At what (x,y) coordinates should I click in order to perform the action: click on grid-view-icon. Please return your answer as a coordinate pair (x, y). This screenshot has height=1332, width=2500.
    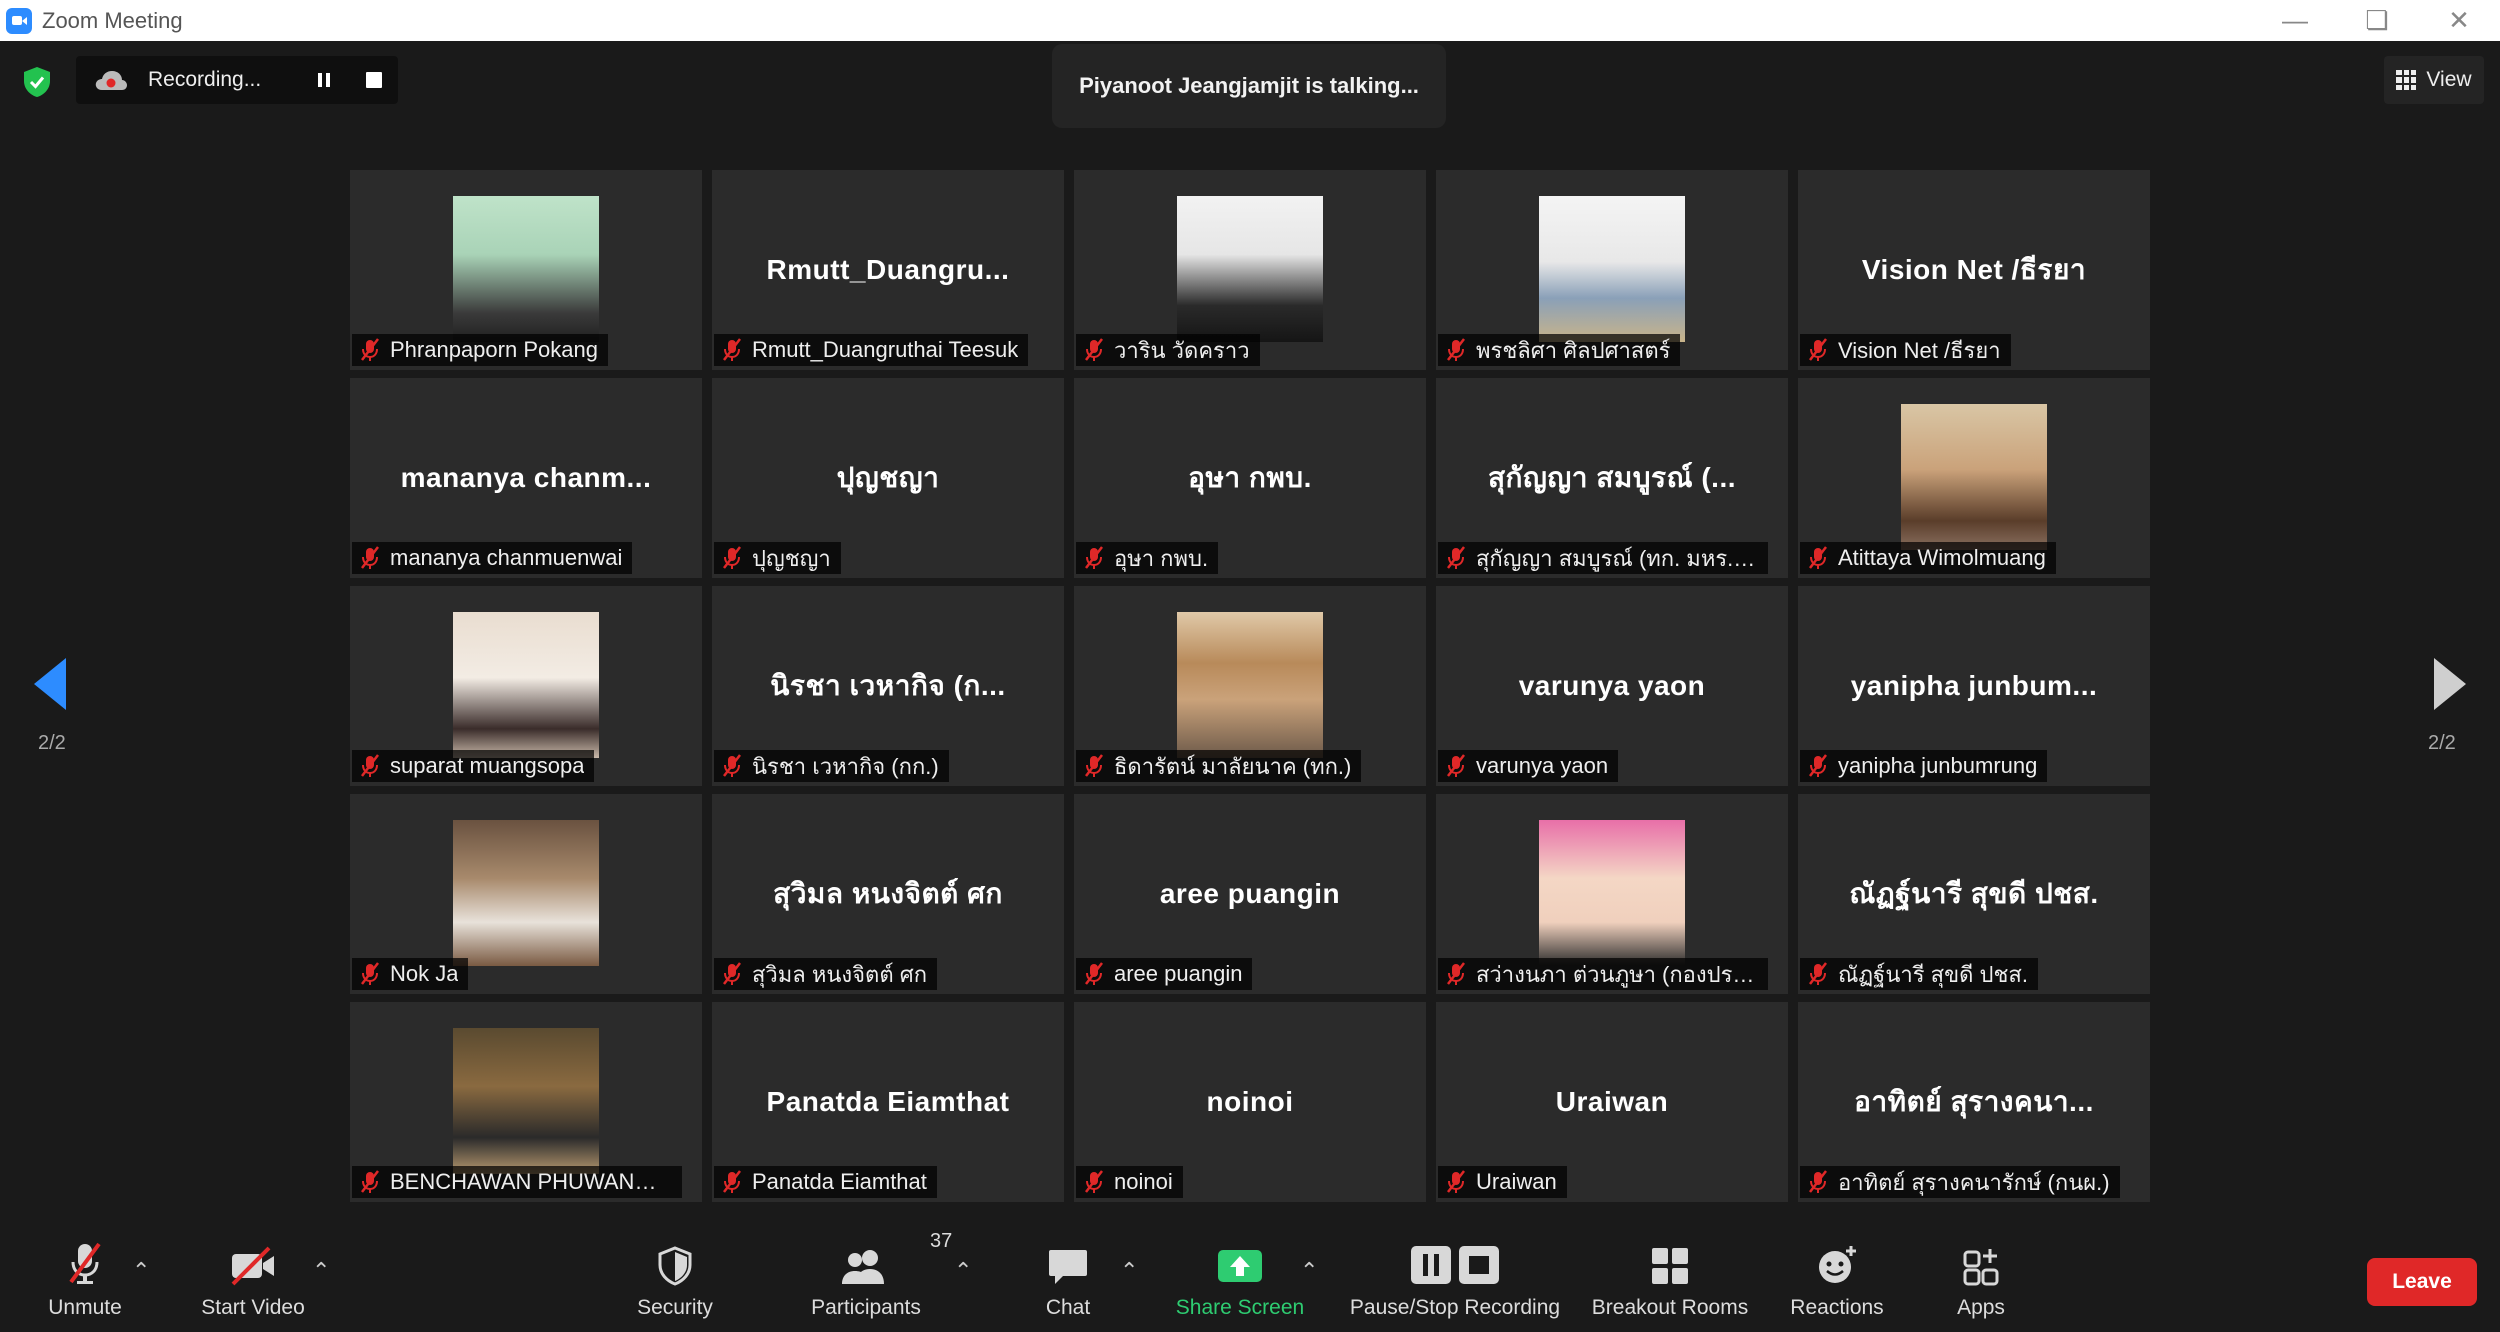
    Looking at the image, I should click on (2406, 80).